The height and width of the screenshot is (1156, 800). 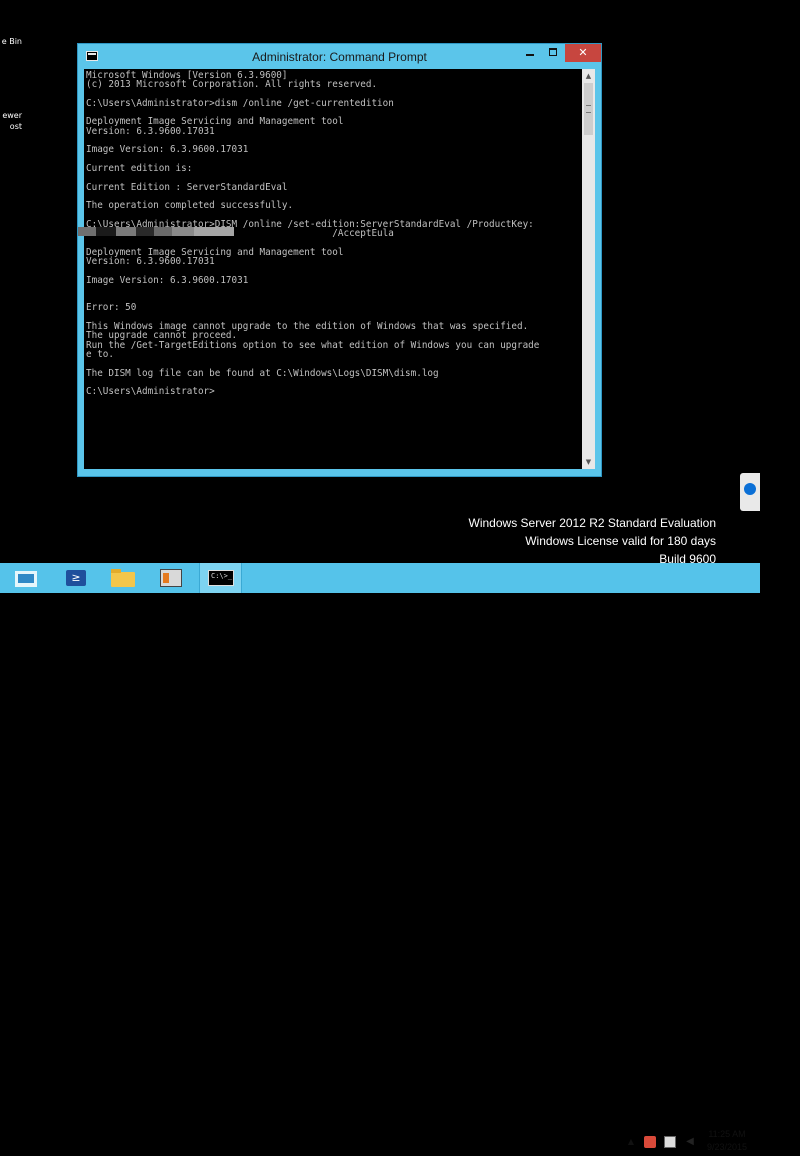 I want to click on close-button: ✕, so click(x=583, y=53).